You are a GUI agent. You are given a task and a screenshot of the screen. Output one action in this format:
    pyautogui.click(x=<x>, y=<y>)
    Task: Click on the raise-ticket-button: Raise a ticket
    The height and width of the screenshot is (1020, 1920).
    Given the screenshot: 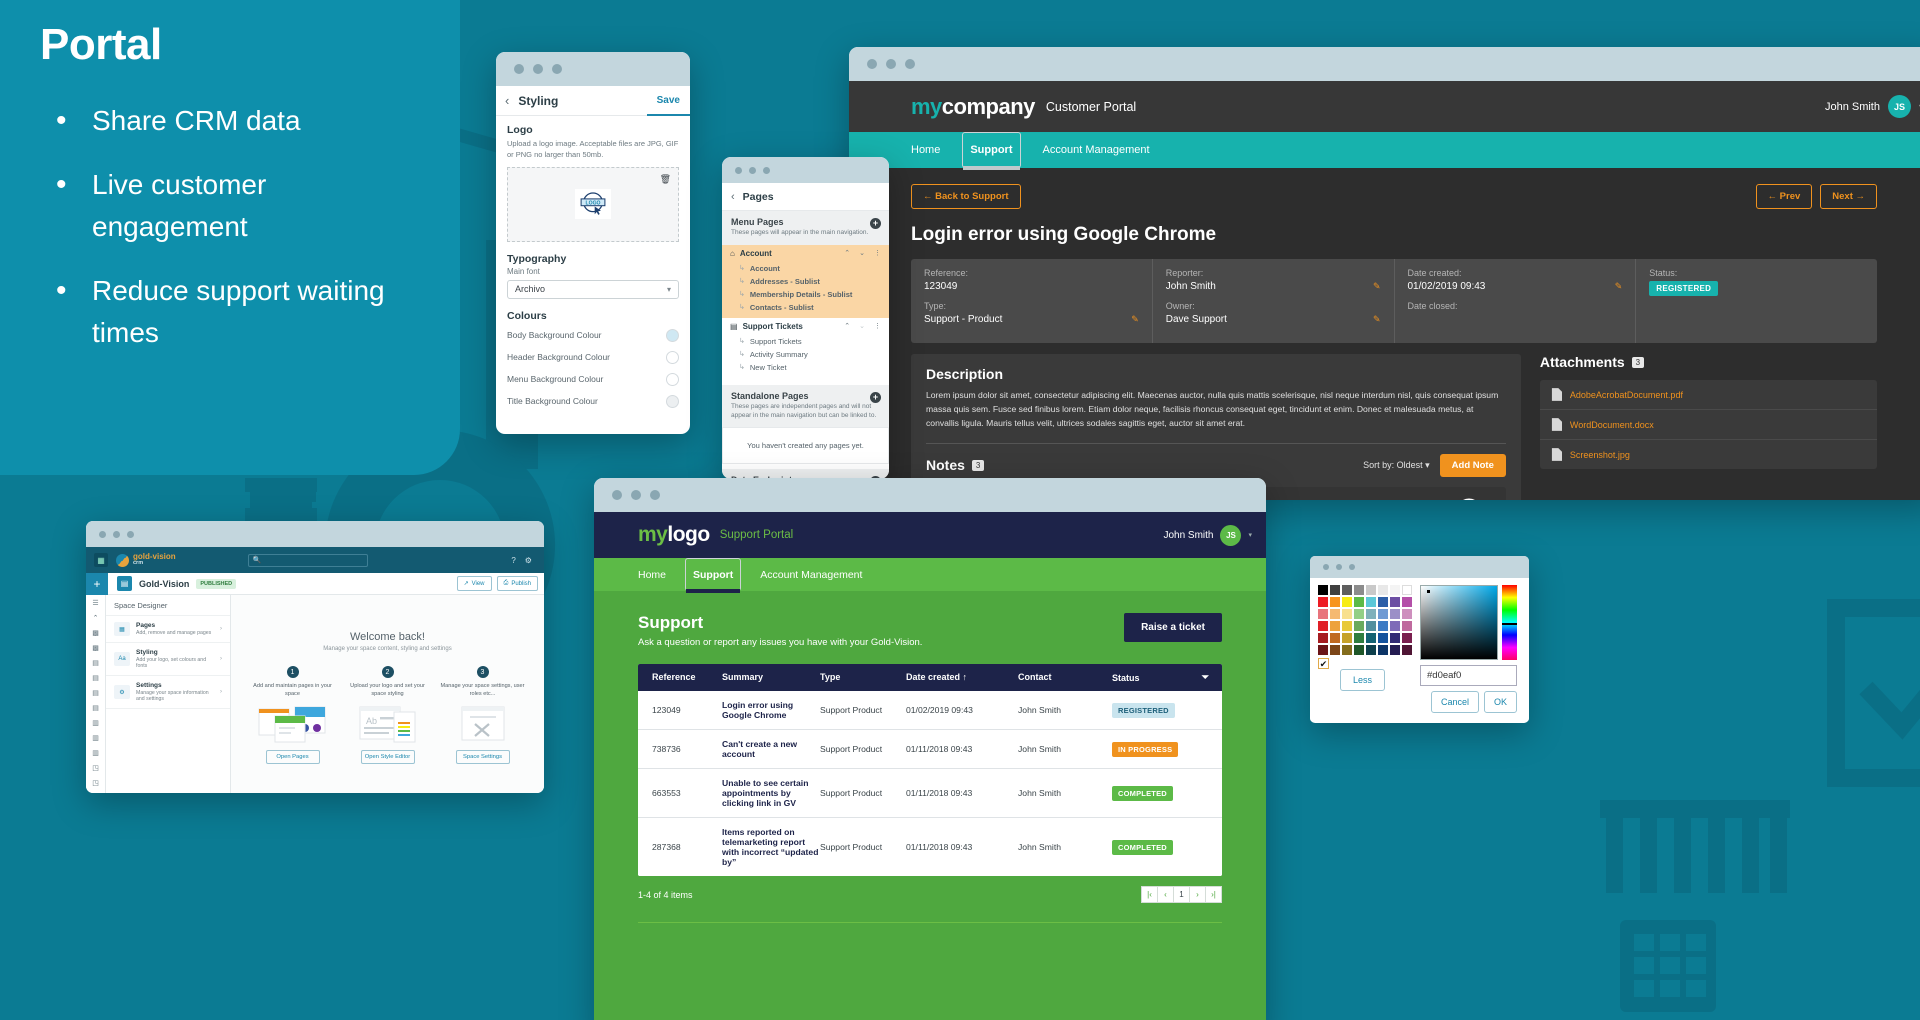 What is the action you would take?
    pyautogui.click(x=1173, y=627)
    